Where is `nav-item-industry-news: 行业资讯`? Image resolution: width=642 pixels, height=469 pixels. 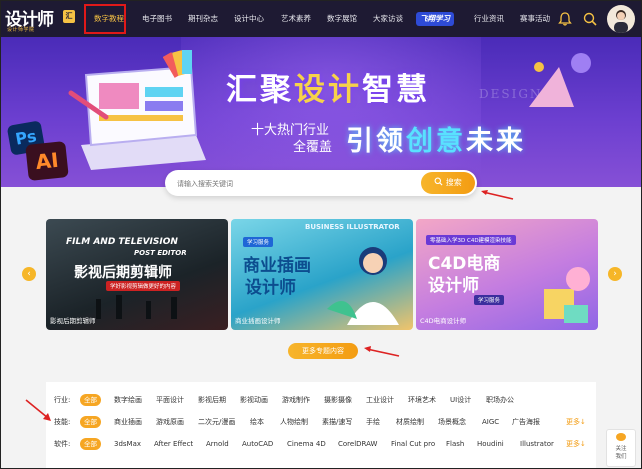
nav-item-industry-news: 行业资讯 is located at coordinates (489, 19).